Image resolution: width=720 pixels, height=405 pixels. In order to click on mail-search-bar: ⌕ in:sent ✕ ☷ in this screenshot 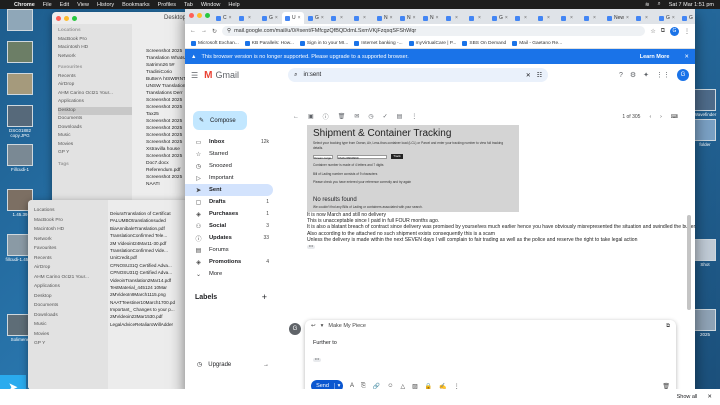, I will do `click(418, 75)`.